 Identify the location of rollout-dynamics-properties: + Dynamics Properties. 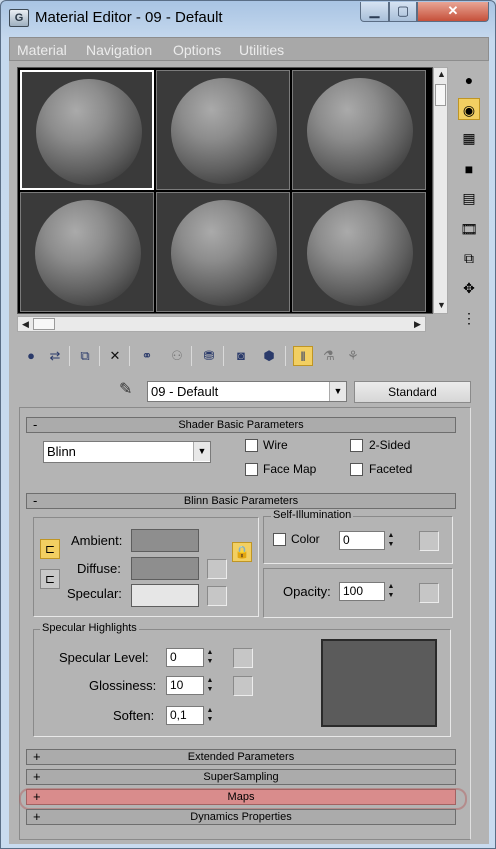
(241, 817).